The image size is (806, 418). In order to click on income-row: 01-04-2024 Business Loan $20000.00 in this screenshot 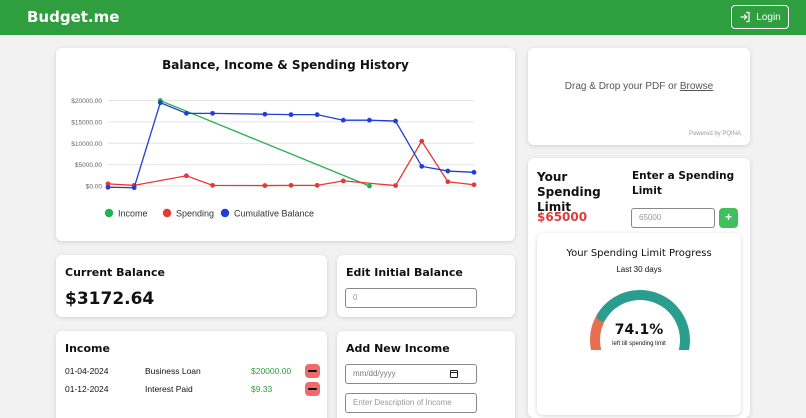, I will do `click(194, 371)`.